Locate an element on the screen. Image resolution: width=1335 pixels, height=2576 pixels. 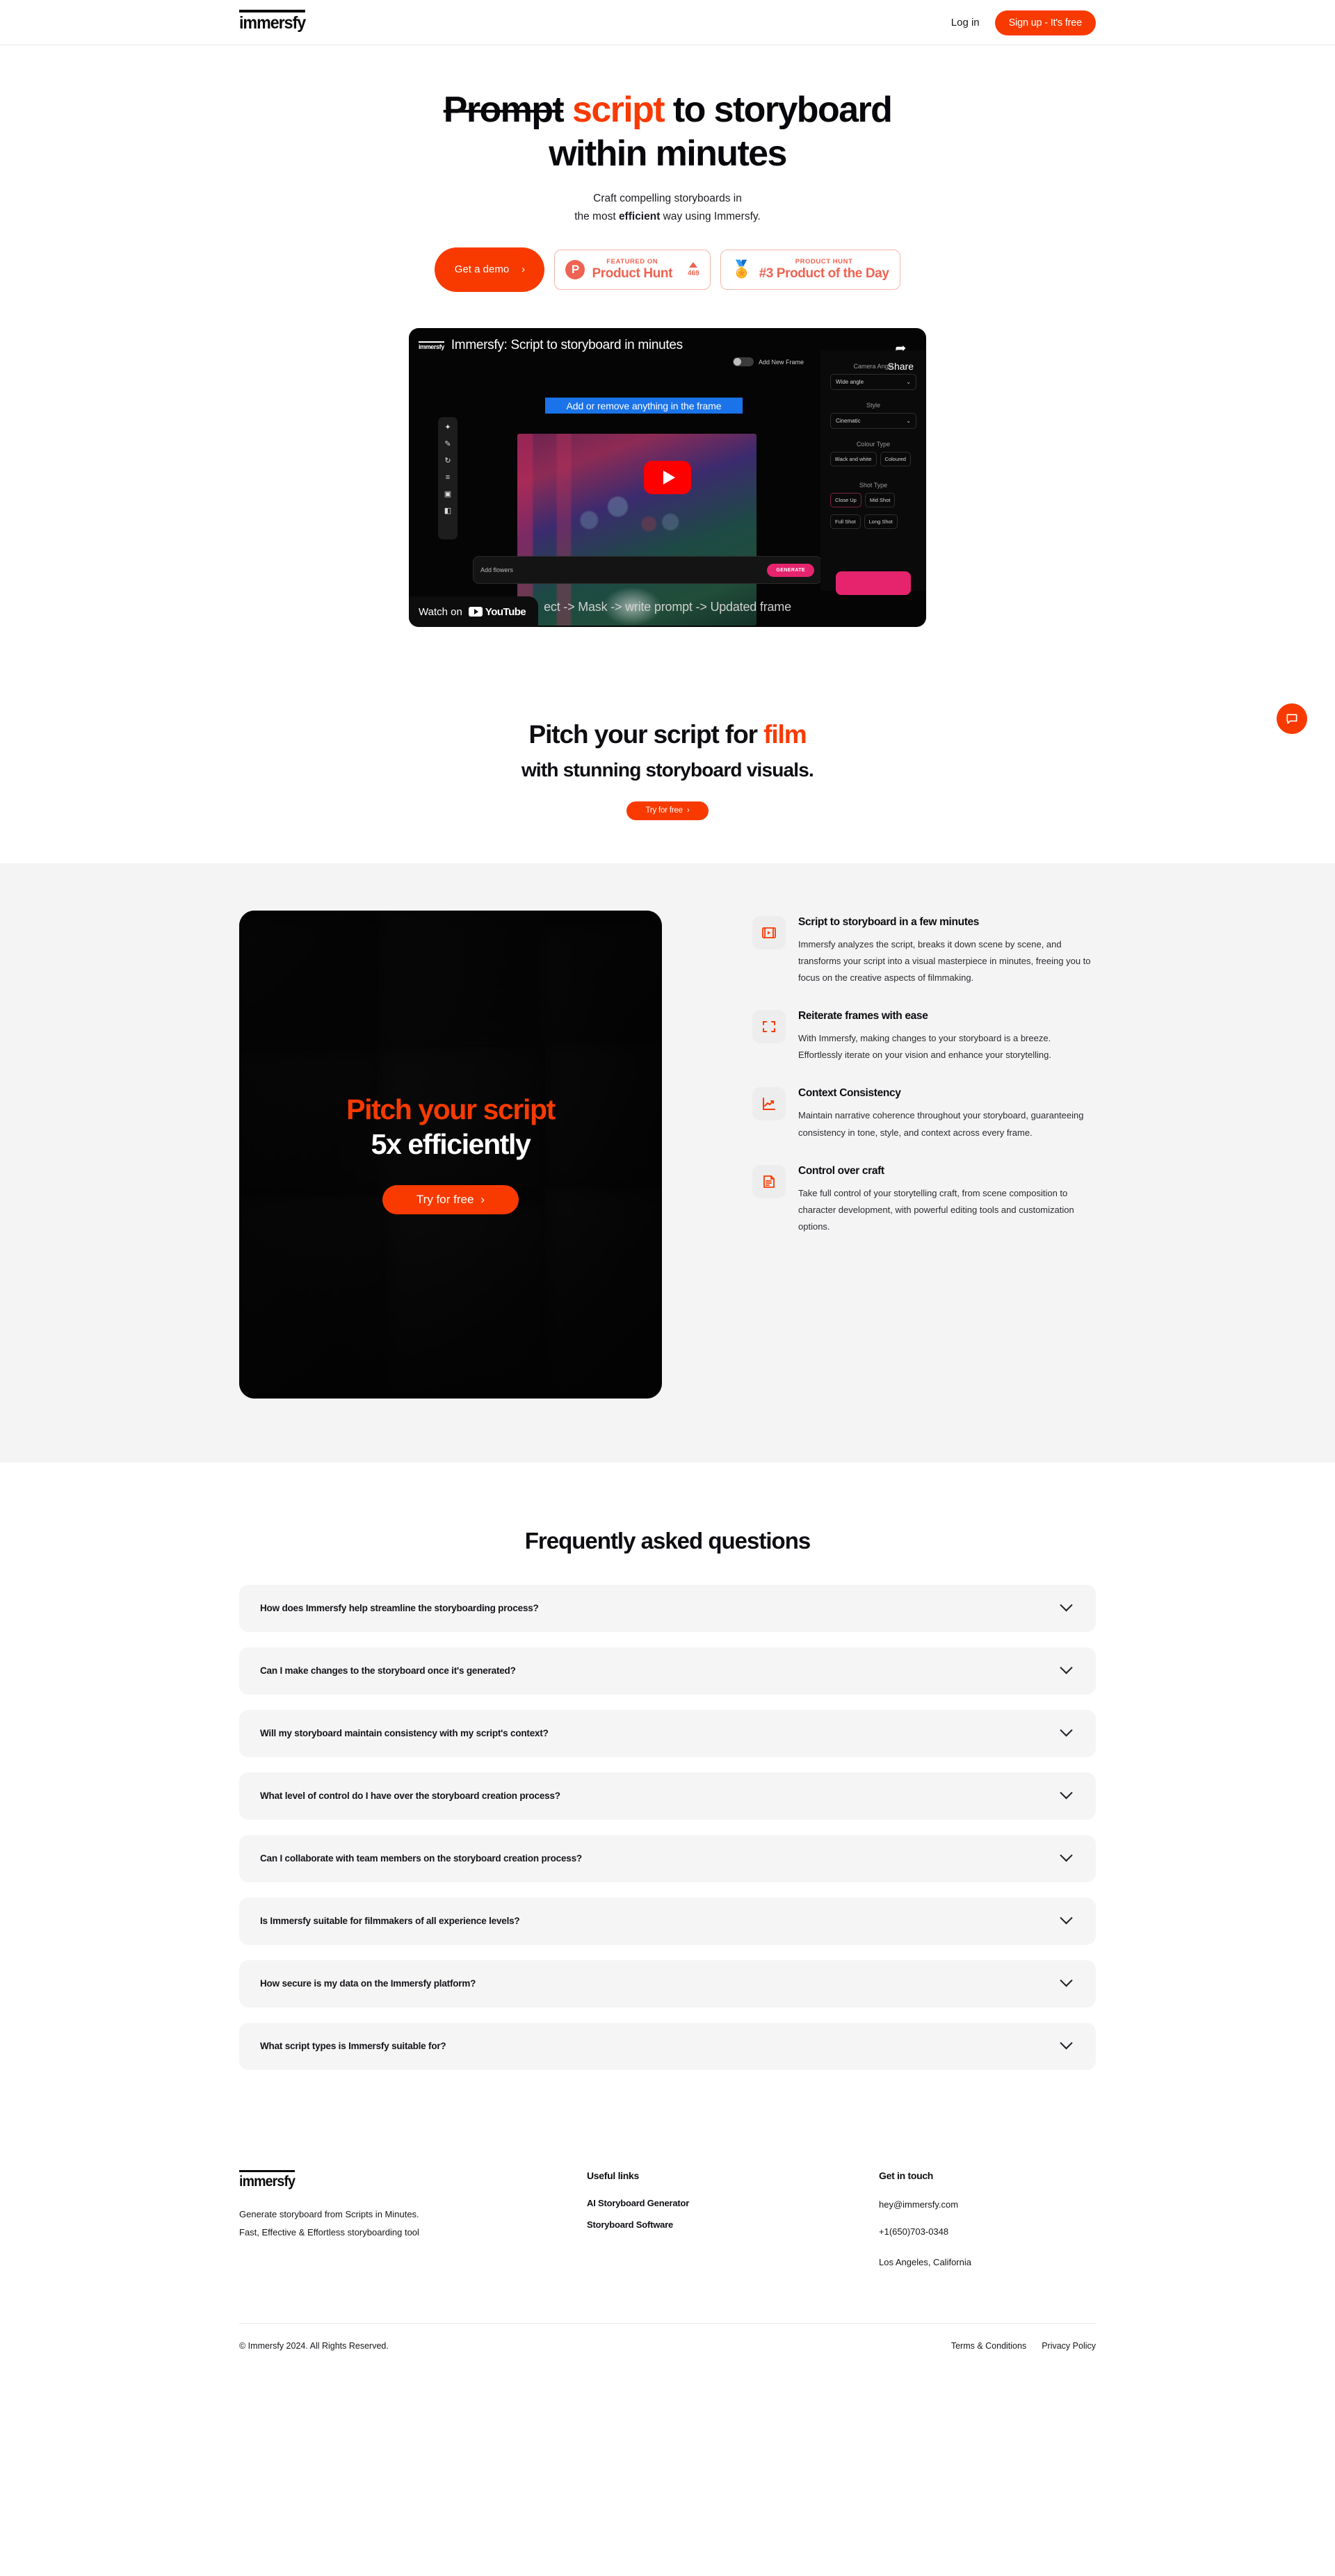
hero-title-tail: to is located at coordinates (689, 110).